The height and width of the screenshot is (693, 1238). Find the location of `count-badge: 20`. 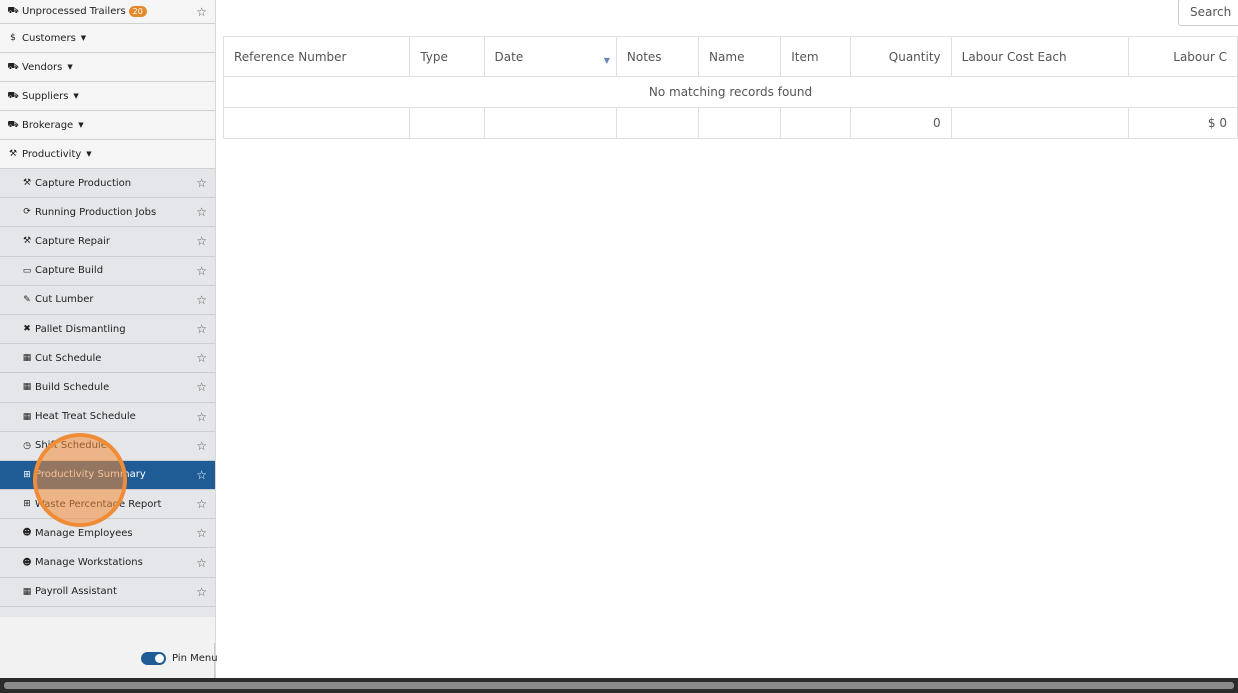

count-badge: 20 is located at coordinates (137, 11).